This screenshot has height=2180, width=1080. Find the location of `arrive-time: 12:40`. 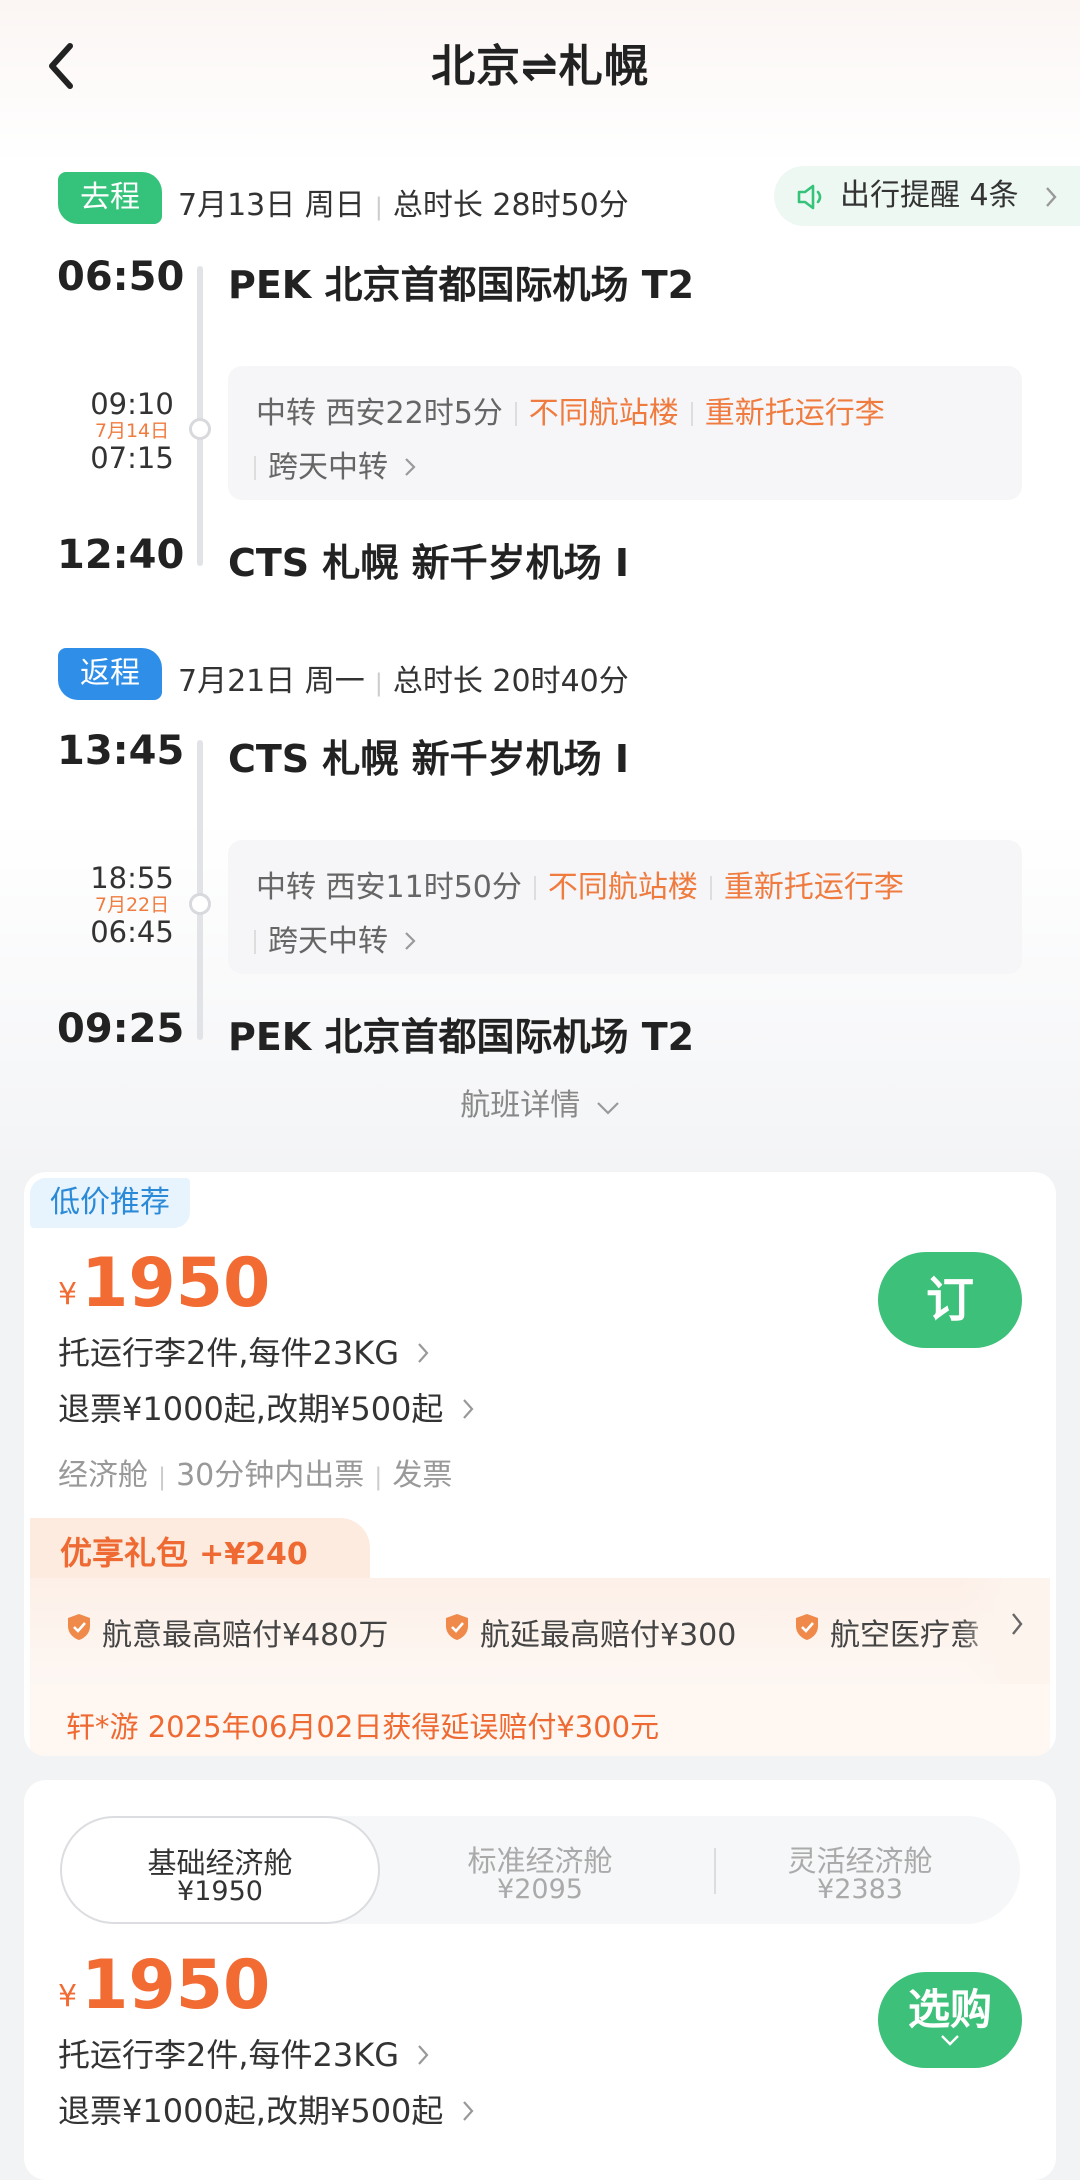

arrive-time: 12:40 is located at coordinates (121, 555).